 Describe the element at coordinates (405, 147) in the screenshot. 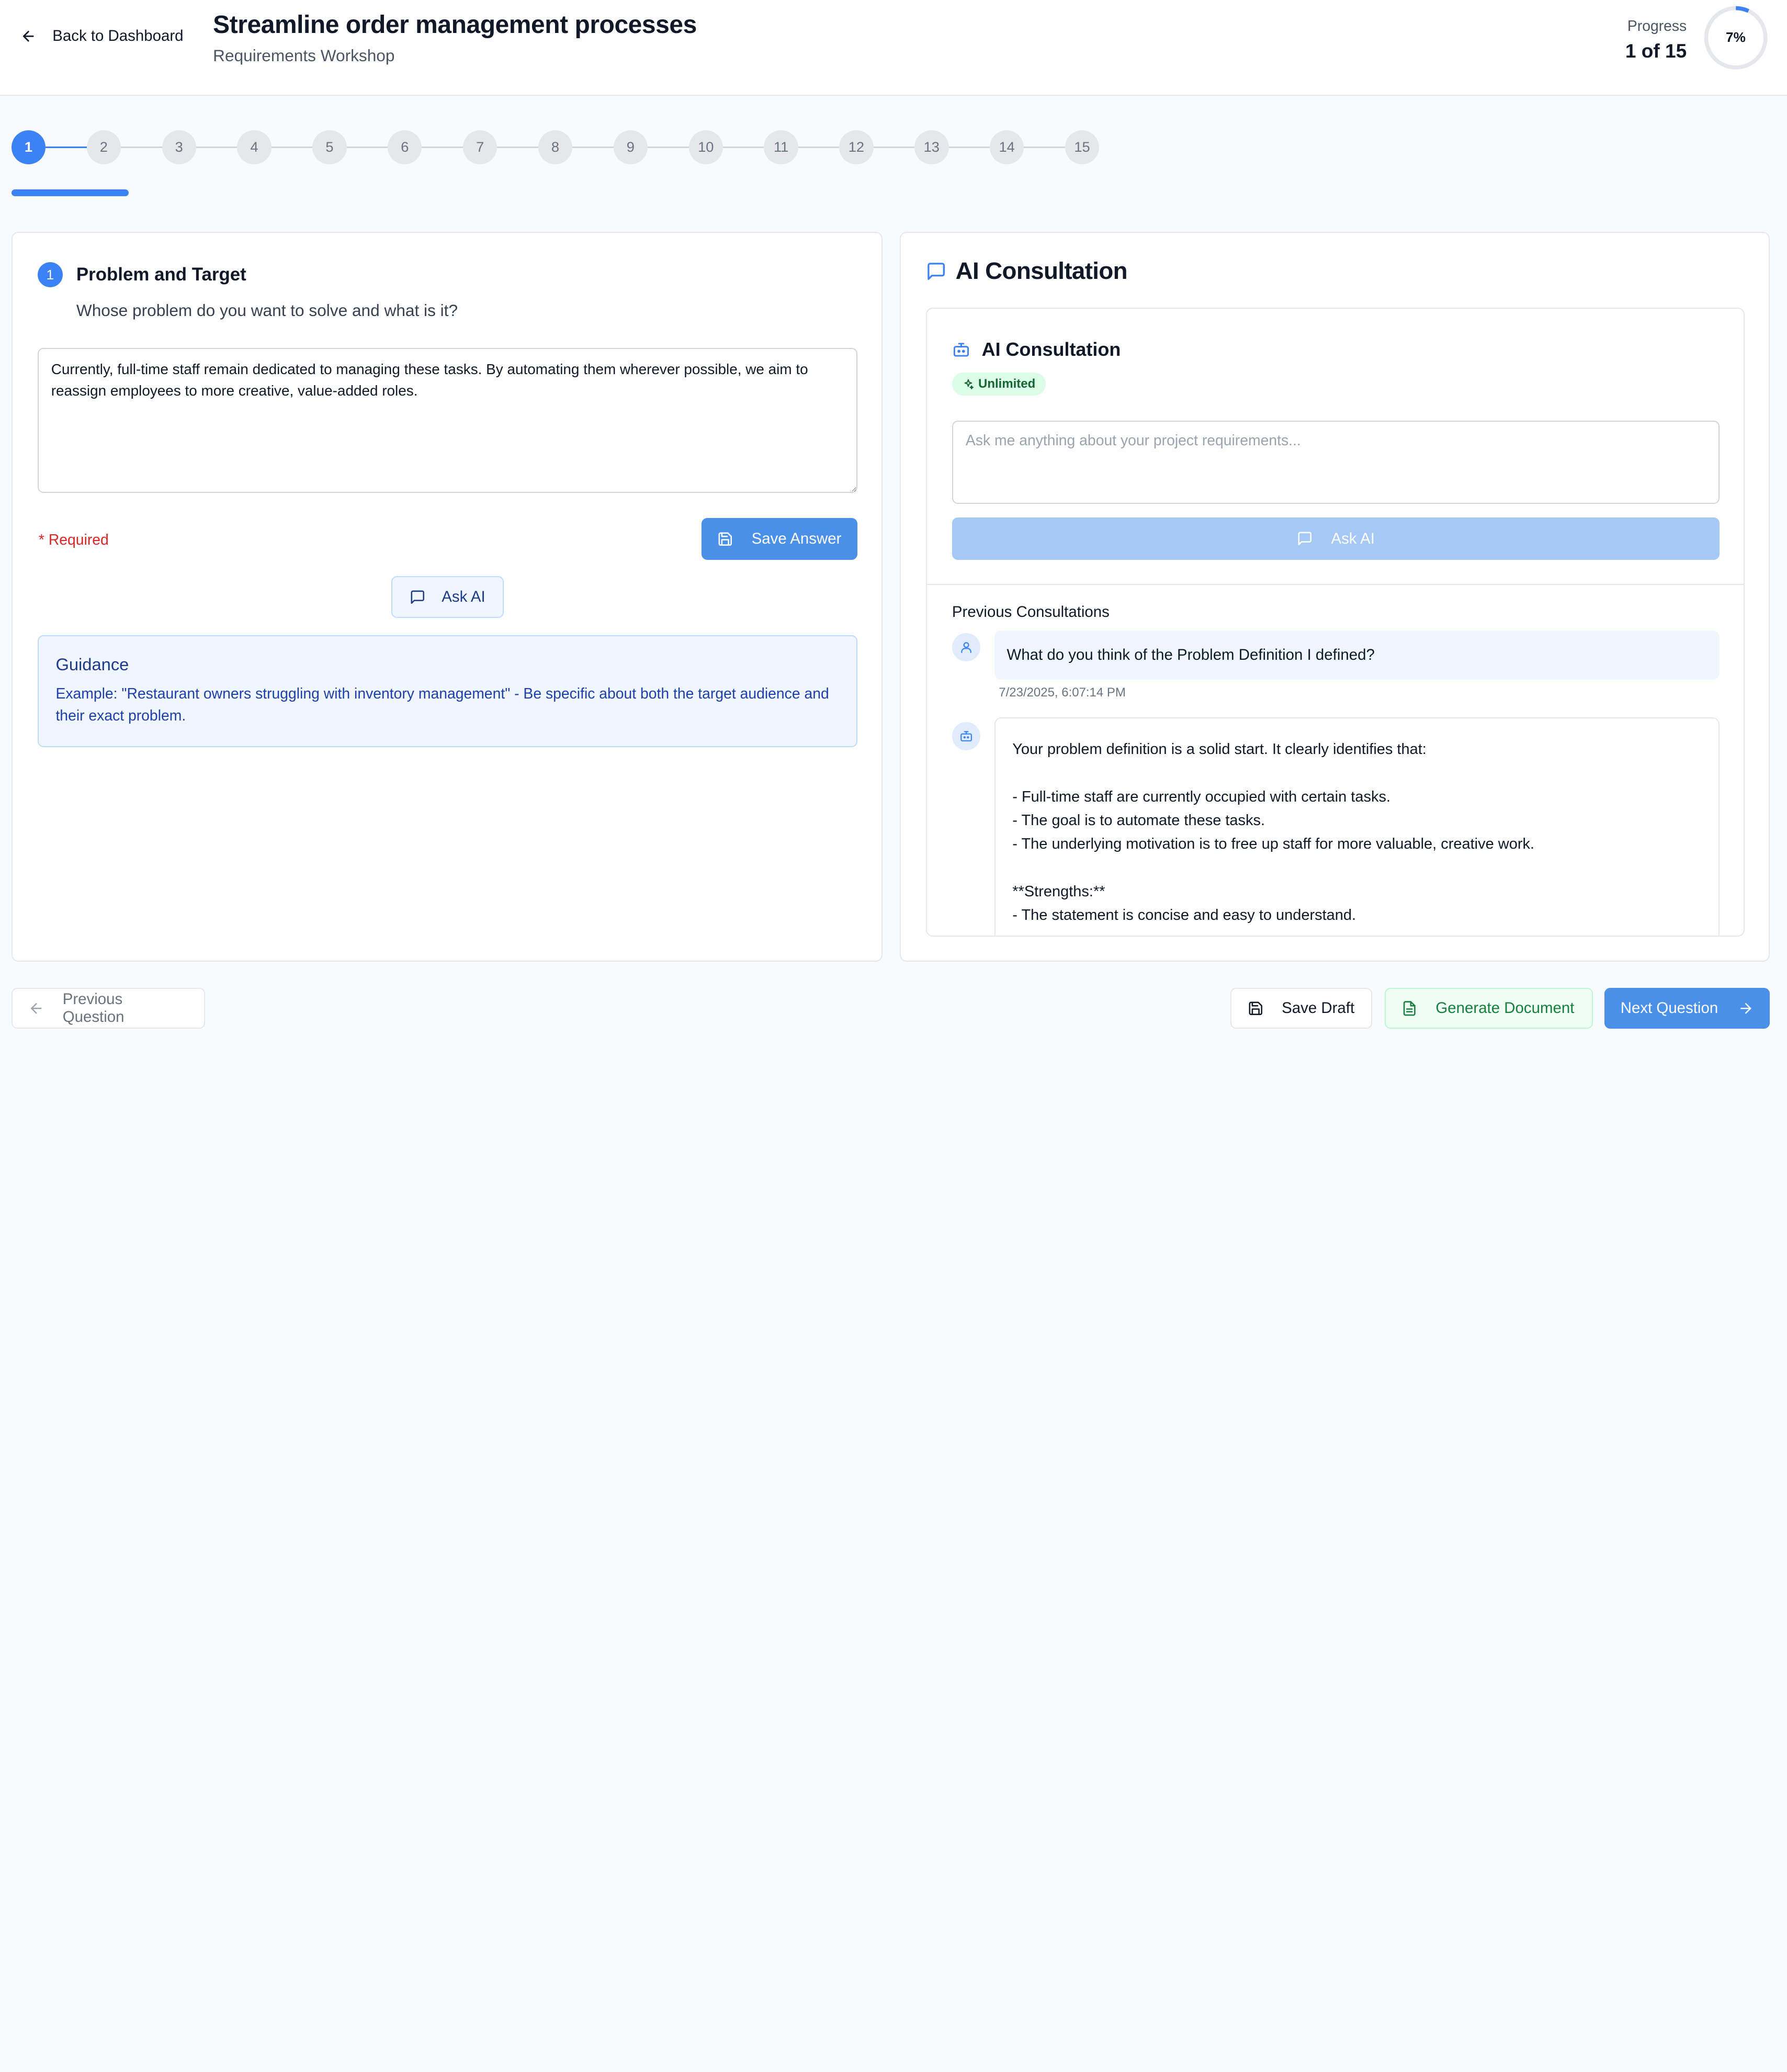

I see `step-6: 6` at that location.